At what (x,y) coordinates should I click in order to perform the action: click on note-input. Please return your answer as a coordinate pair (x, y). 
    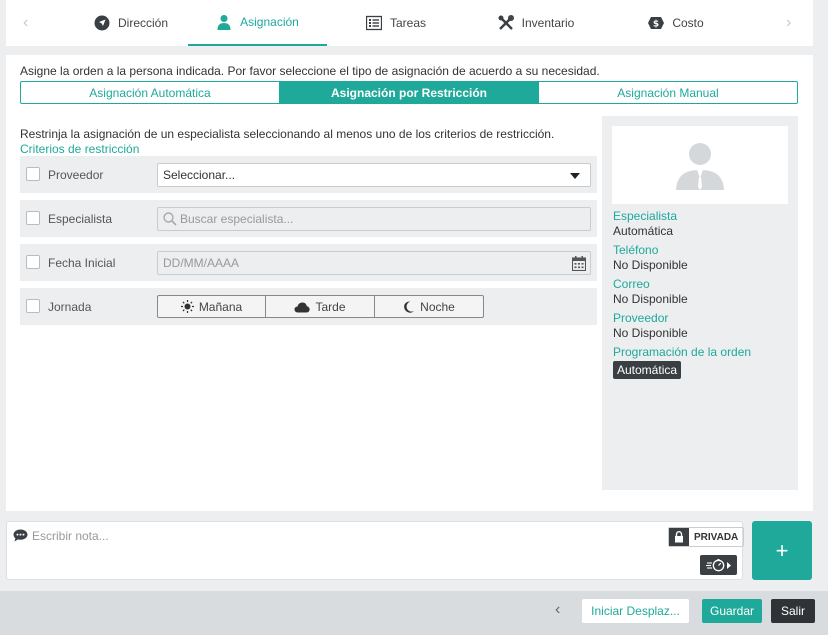
    Looking at the image, I should click on (332, 536).